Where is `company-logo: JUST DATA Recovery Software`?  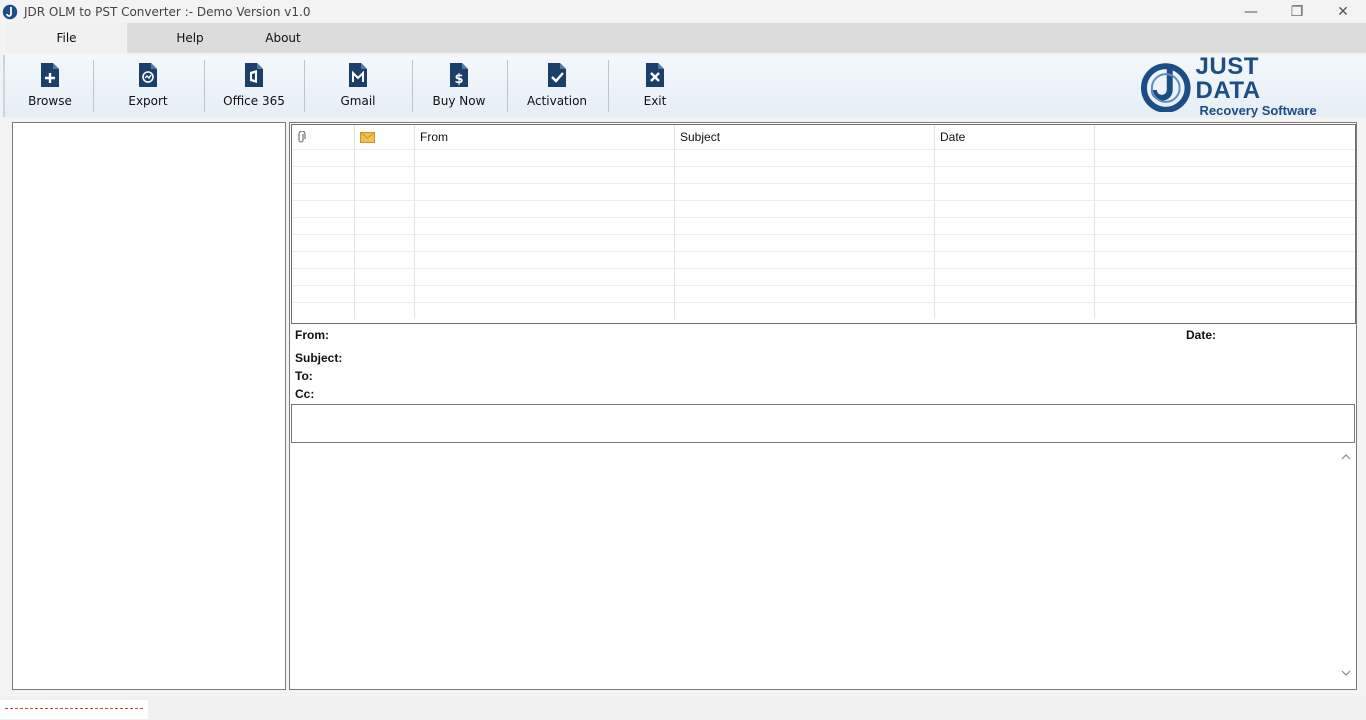
company-logo: JUST DATA Recovery Software is located at coordinates (1235, 86).